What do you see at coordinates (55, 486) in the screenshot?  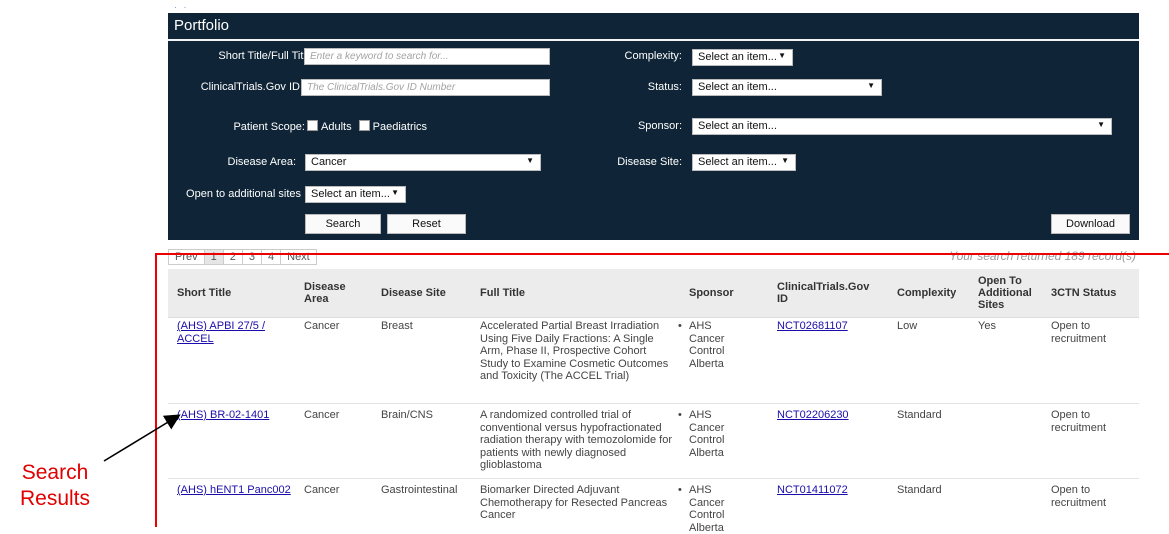 I see `search-results-callout: Search Results` at bounding box center [55, 486].